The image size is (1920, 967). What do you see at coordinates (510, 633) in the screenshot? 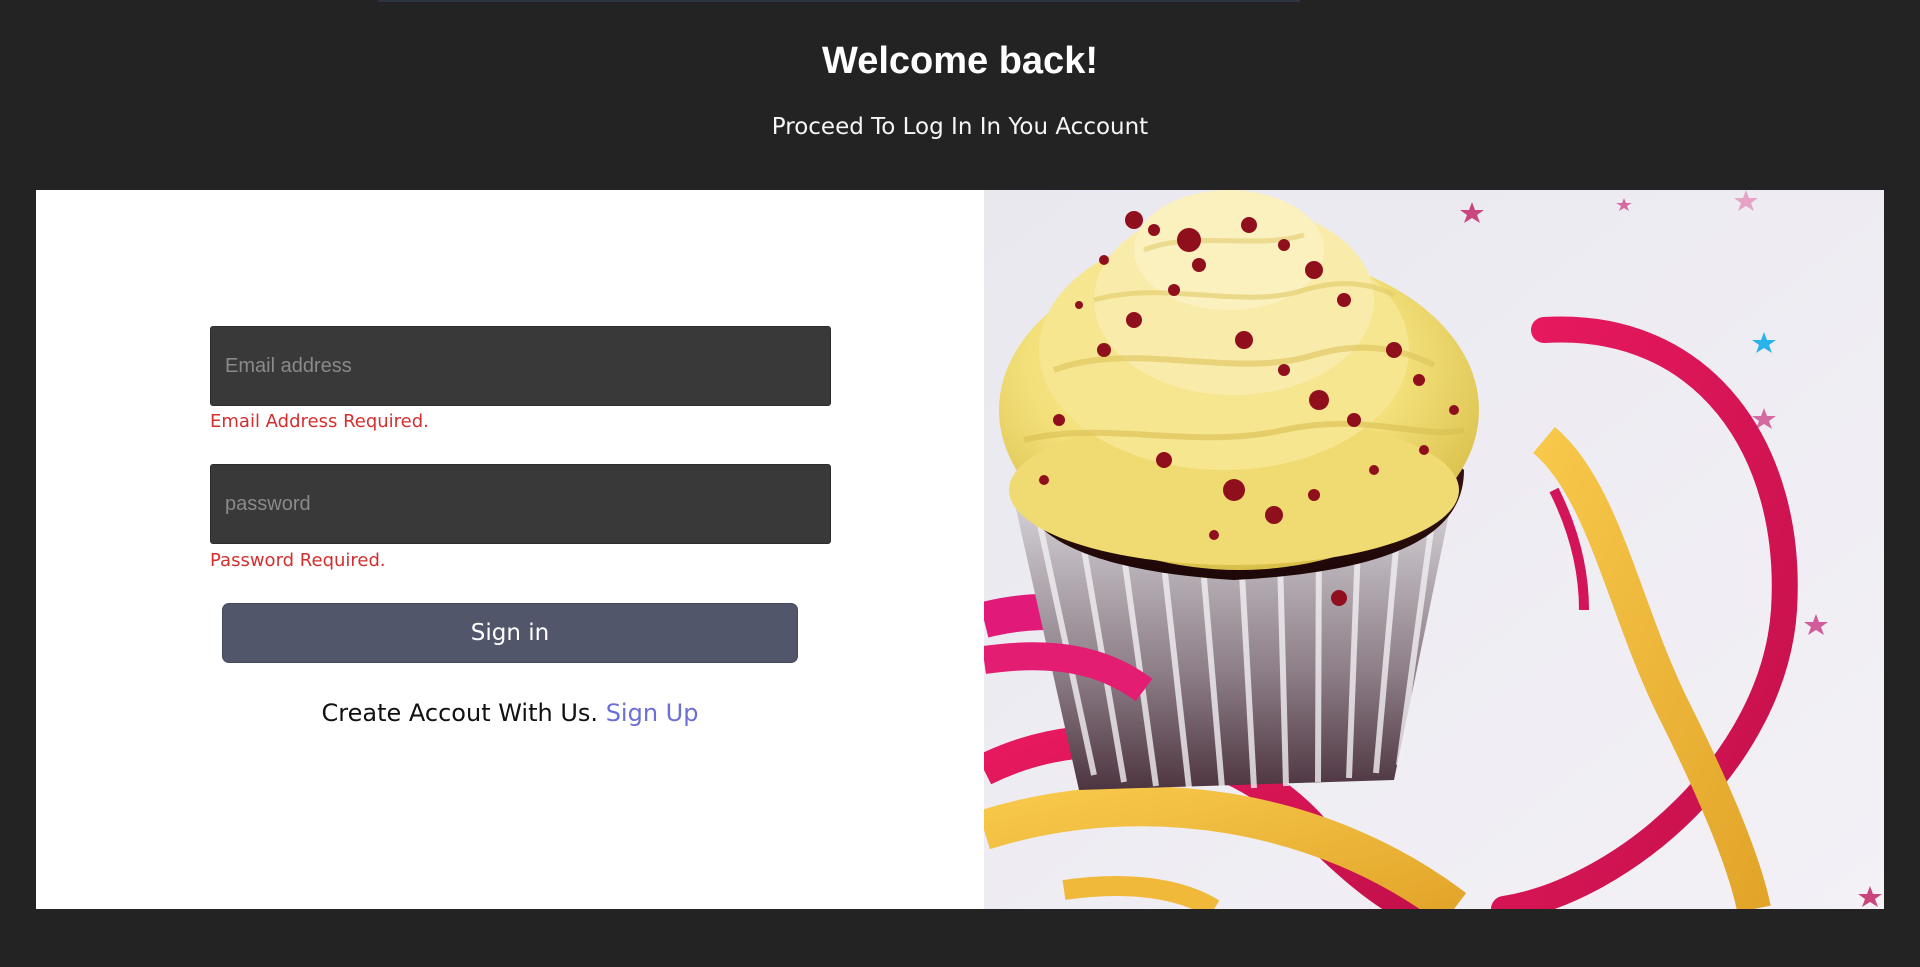
I see `sign-in-button: Sign in` at bounding box center [510, 633].